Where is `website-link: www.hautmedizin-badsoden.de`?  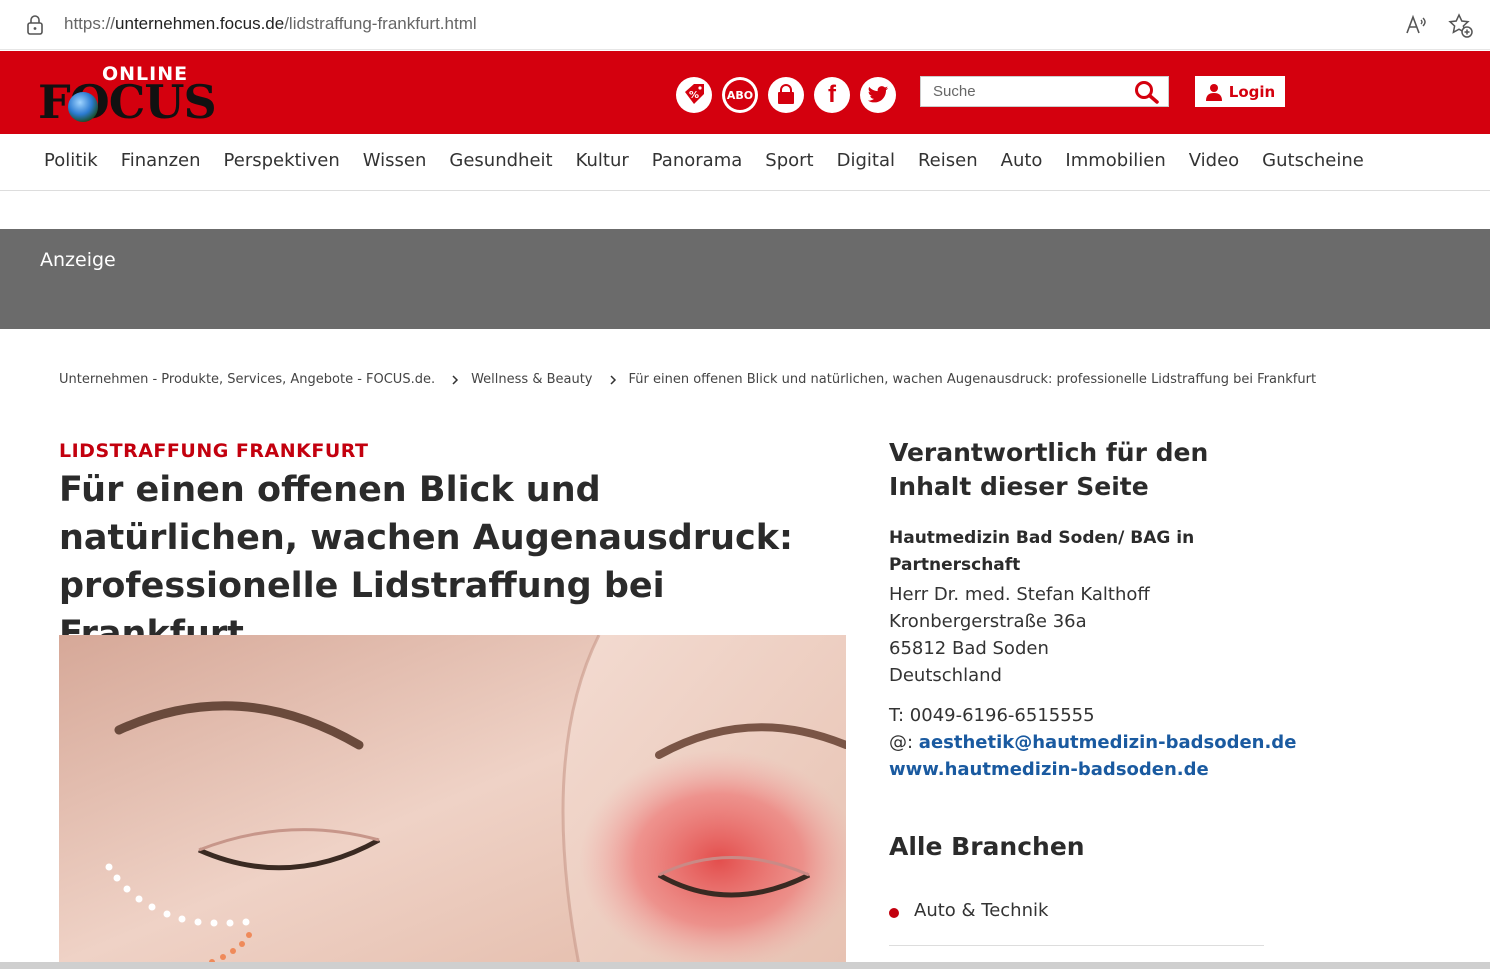 website-link: www.hautmedizin-badsoden.de is located at coordinates (1049, 769).